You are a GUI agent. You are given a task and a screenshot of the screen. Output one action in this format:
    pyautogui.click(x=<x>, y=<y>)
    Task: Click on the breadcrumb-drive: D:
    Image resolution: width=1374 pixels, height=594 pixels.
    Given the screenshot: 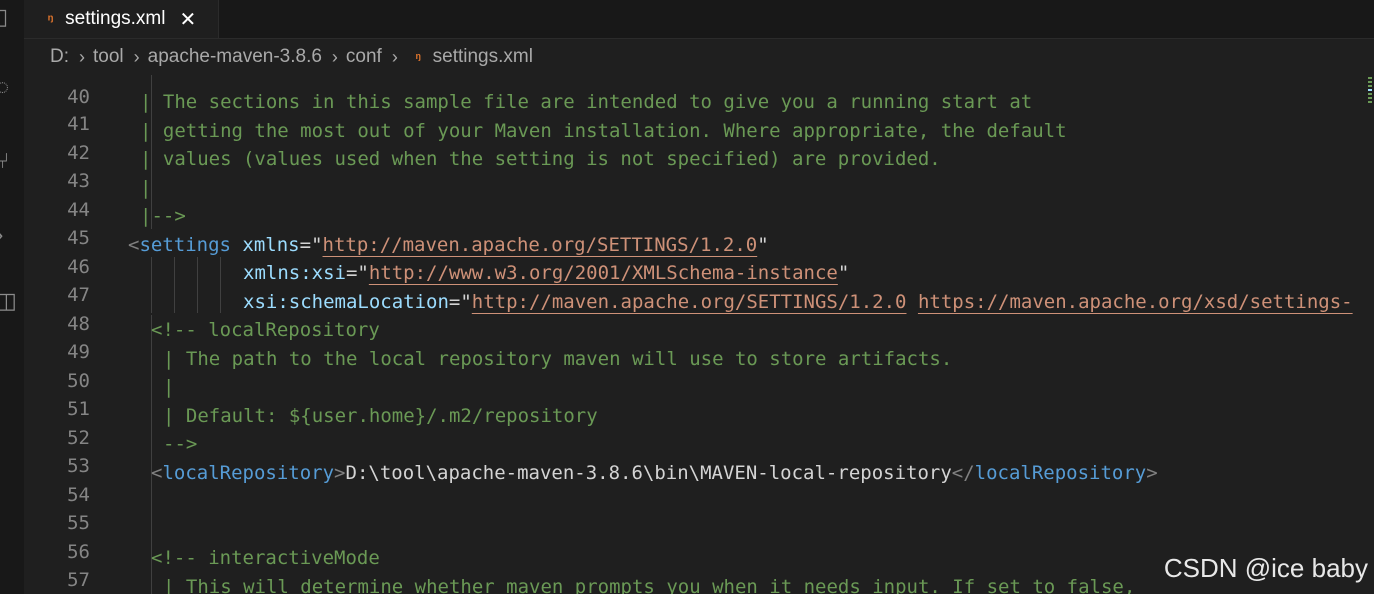 What is the action you would take?
    pyautogui.click(x=59, y=57)
    